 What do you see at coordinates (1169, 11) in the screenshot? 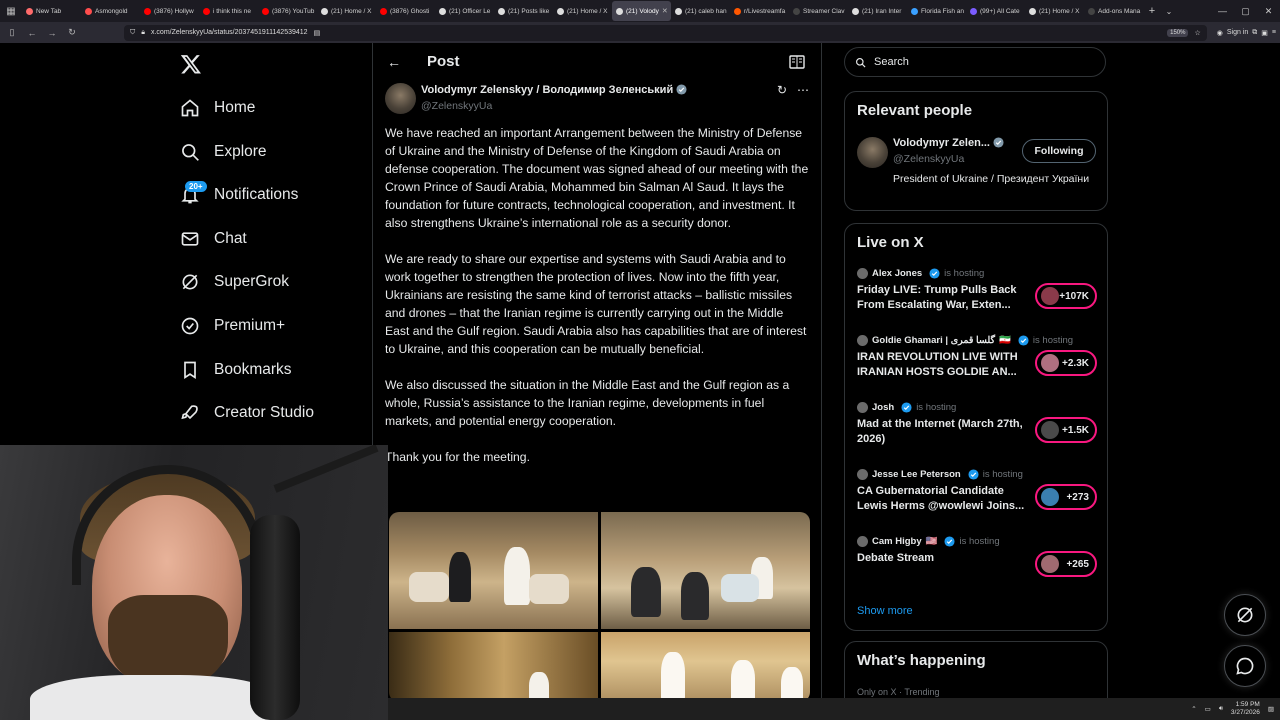
I see `list-all-tabs-button: ⌄` at bounding box center [1169, 11].